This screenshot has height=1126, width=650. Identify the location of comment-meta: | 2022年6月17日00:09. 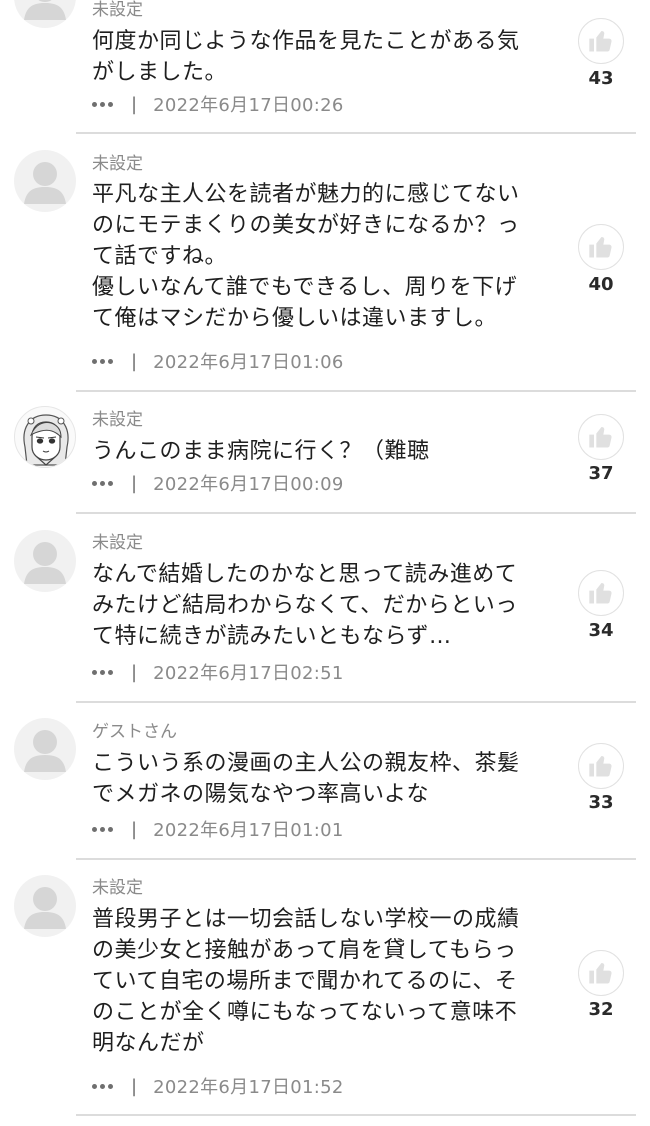
(218, 483).